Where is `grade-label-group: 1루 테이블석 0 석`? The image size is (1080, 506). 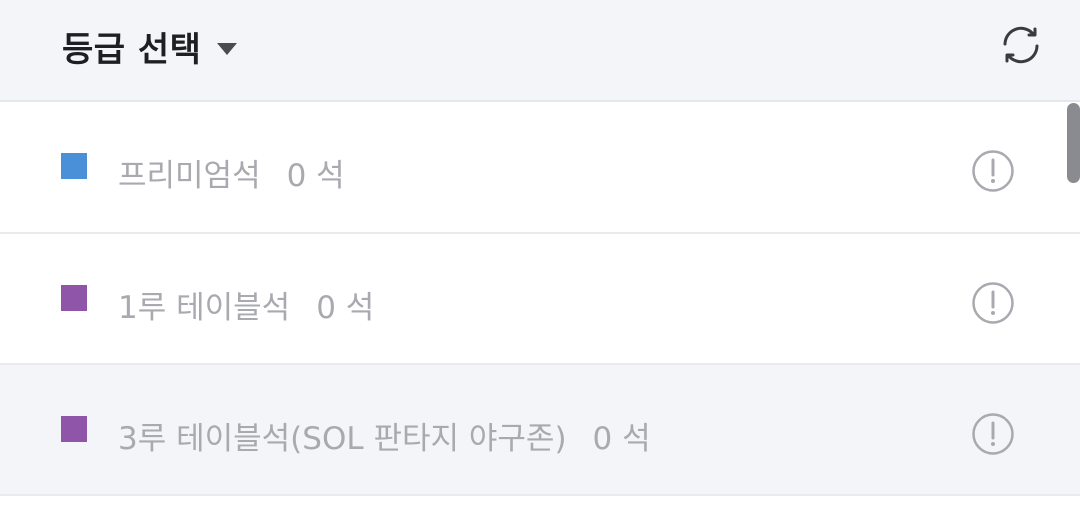 grade-label-group: 1루 테이블석 0 석 is located at coordinates (246, 304).